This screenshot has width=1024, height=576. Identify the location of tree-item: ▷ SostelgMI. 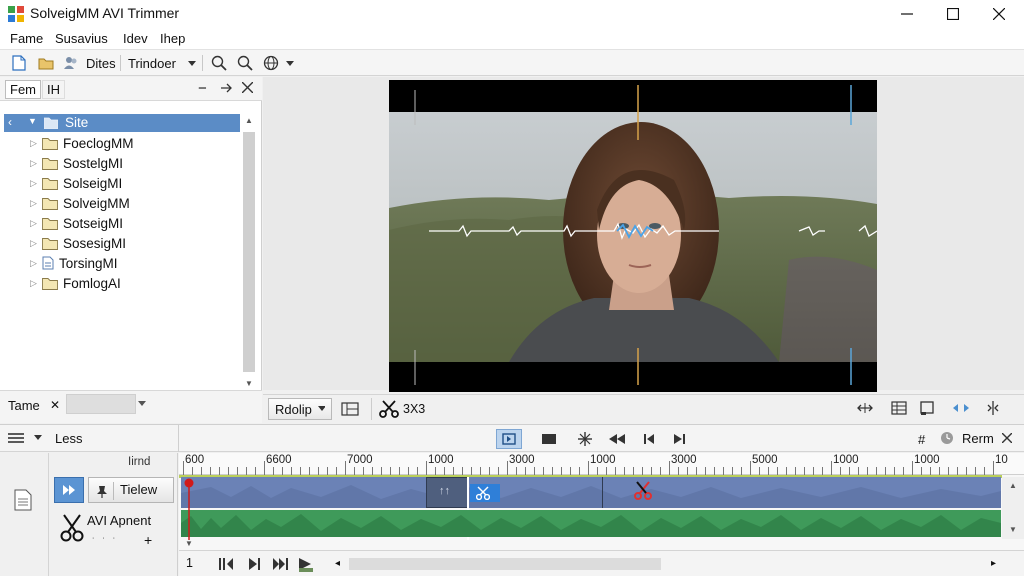
(76, 163).